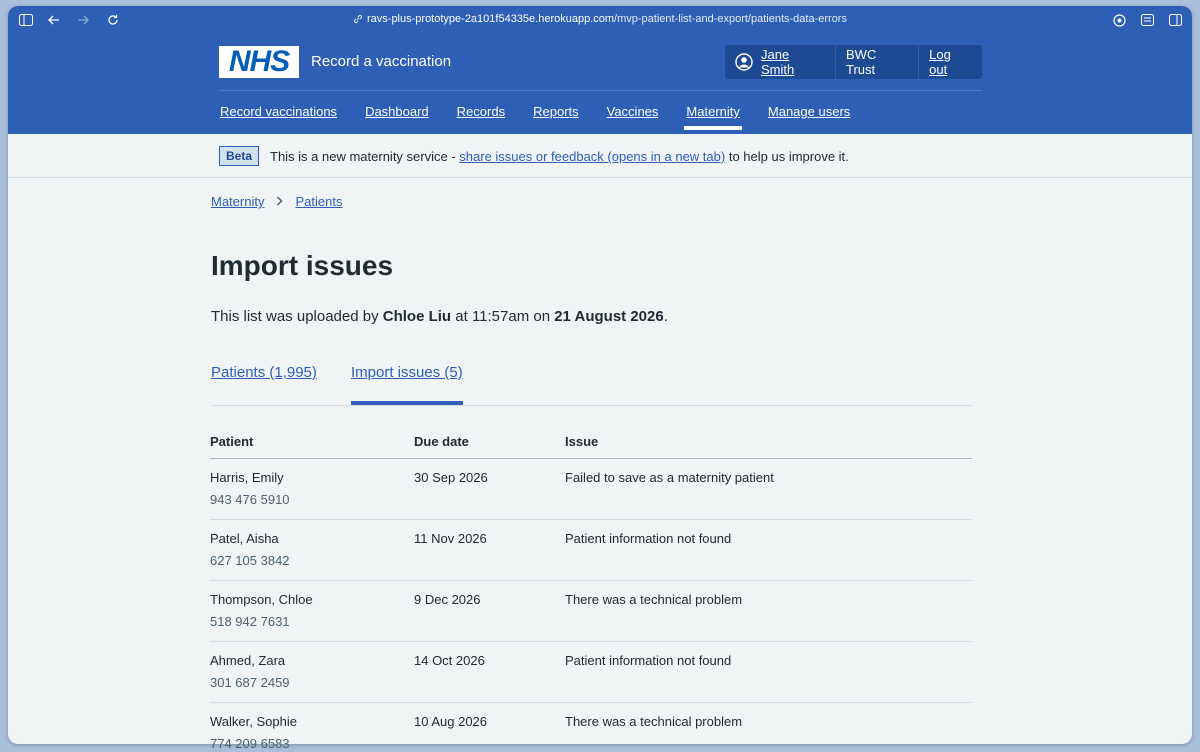 The image size is (1200, 752). I want to click on patient-cell: Harris, Emily 943 476 5910, so click(312, 489).